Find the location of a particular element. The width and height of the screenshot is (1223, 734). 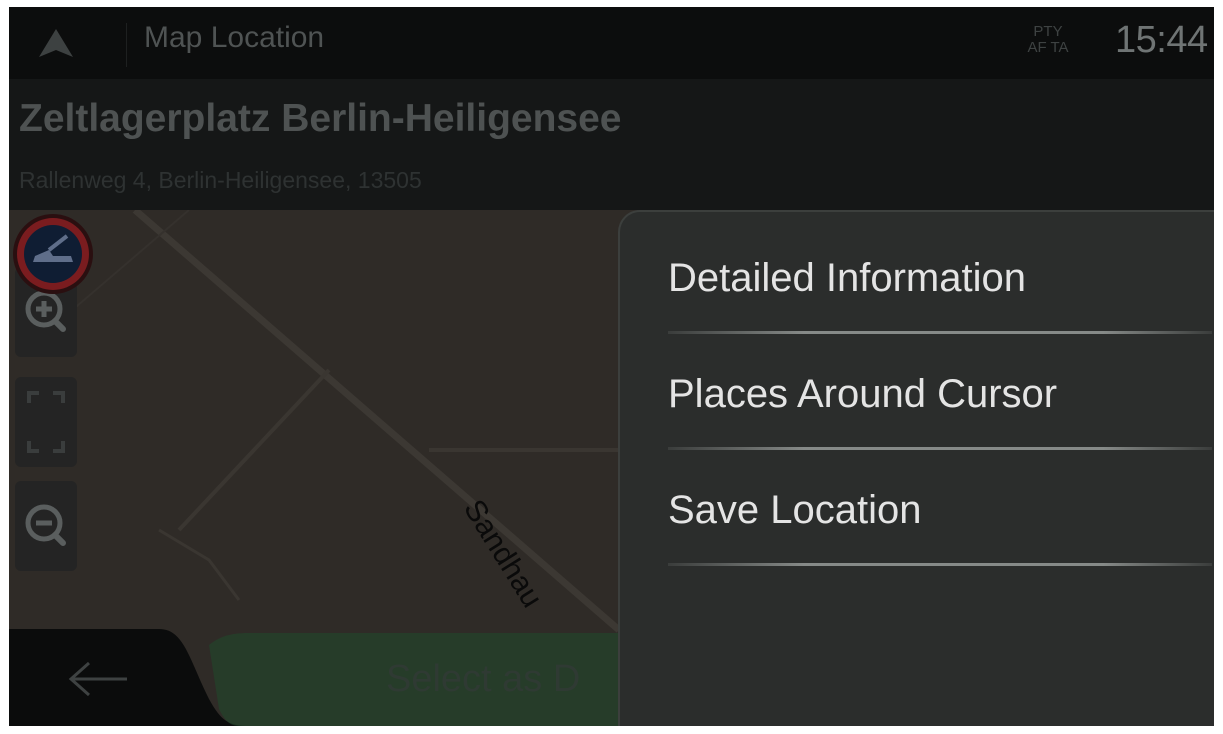

traffic-info-line-2: AF TA is located at coordinates (1048, 47).